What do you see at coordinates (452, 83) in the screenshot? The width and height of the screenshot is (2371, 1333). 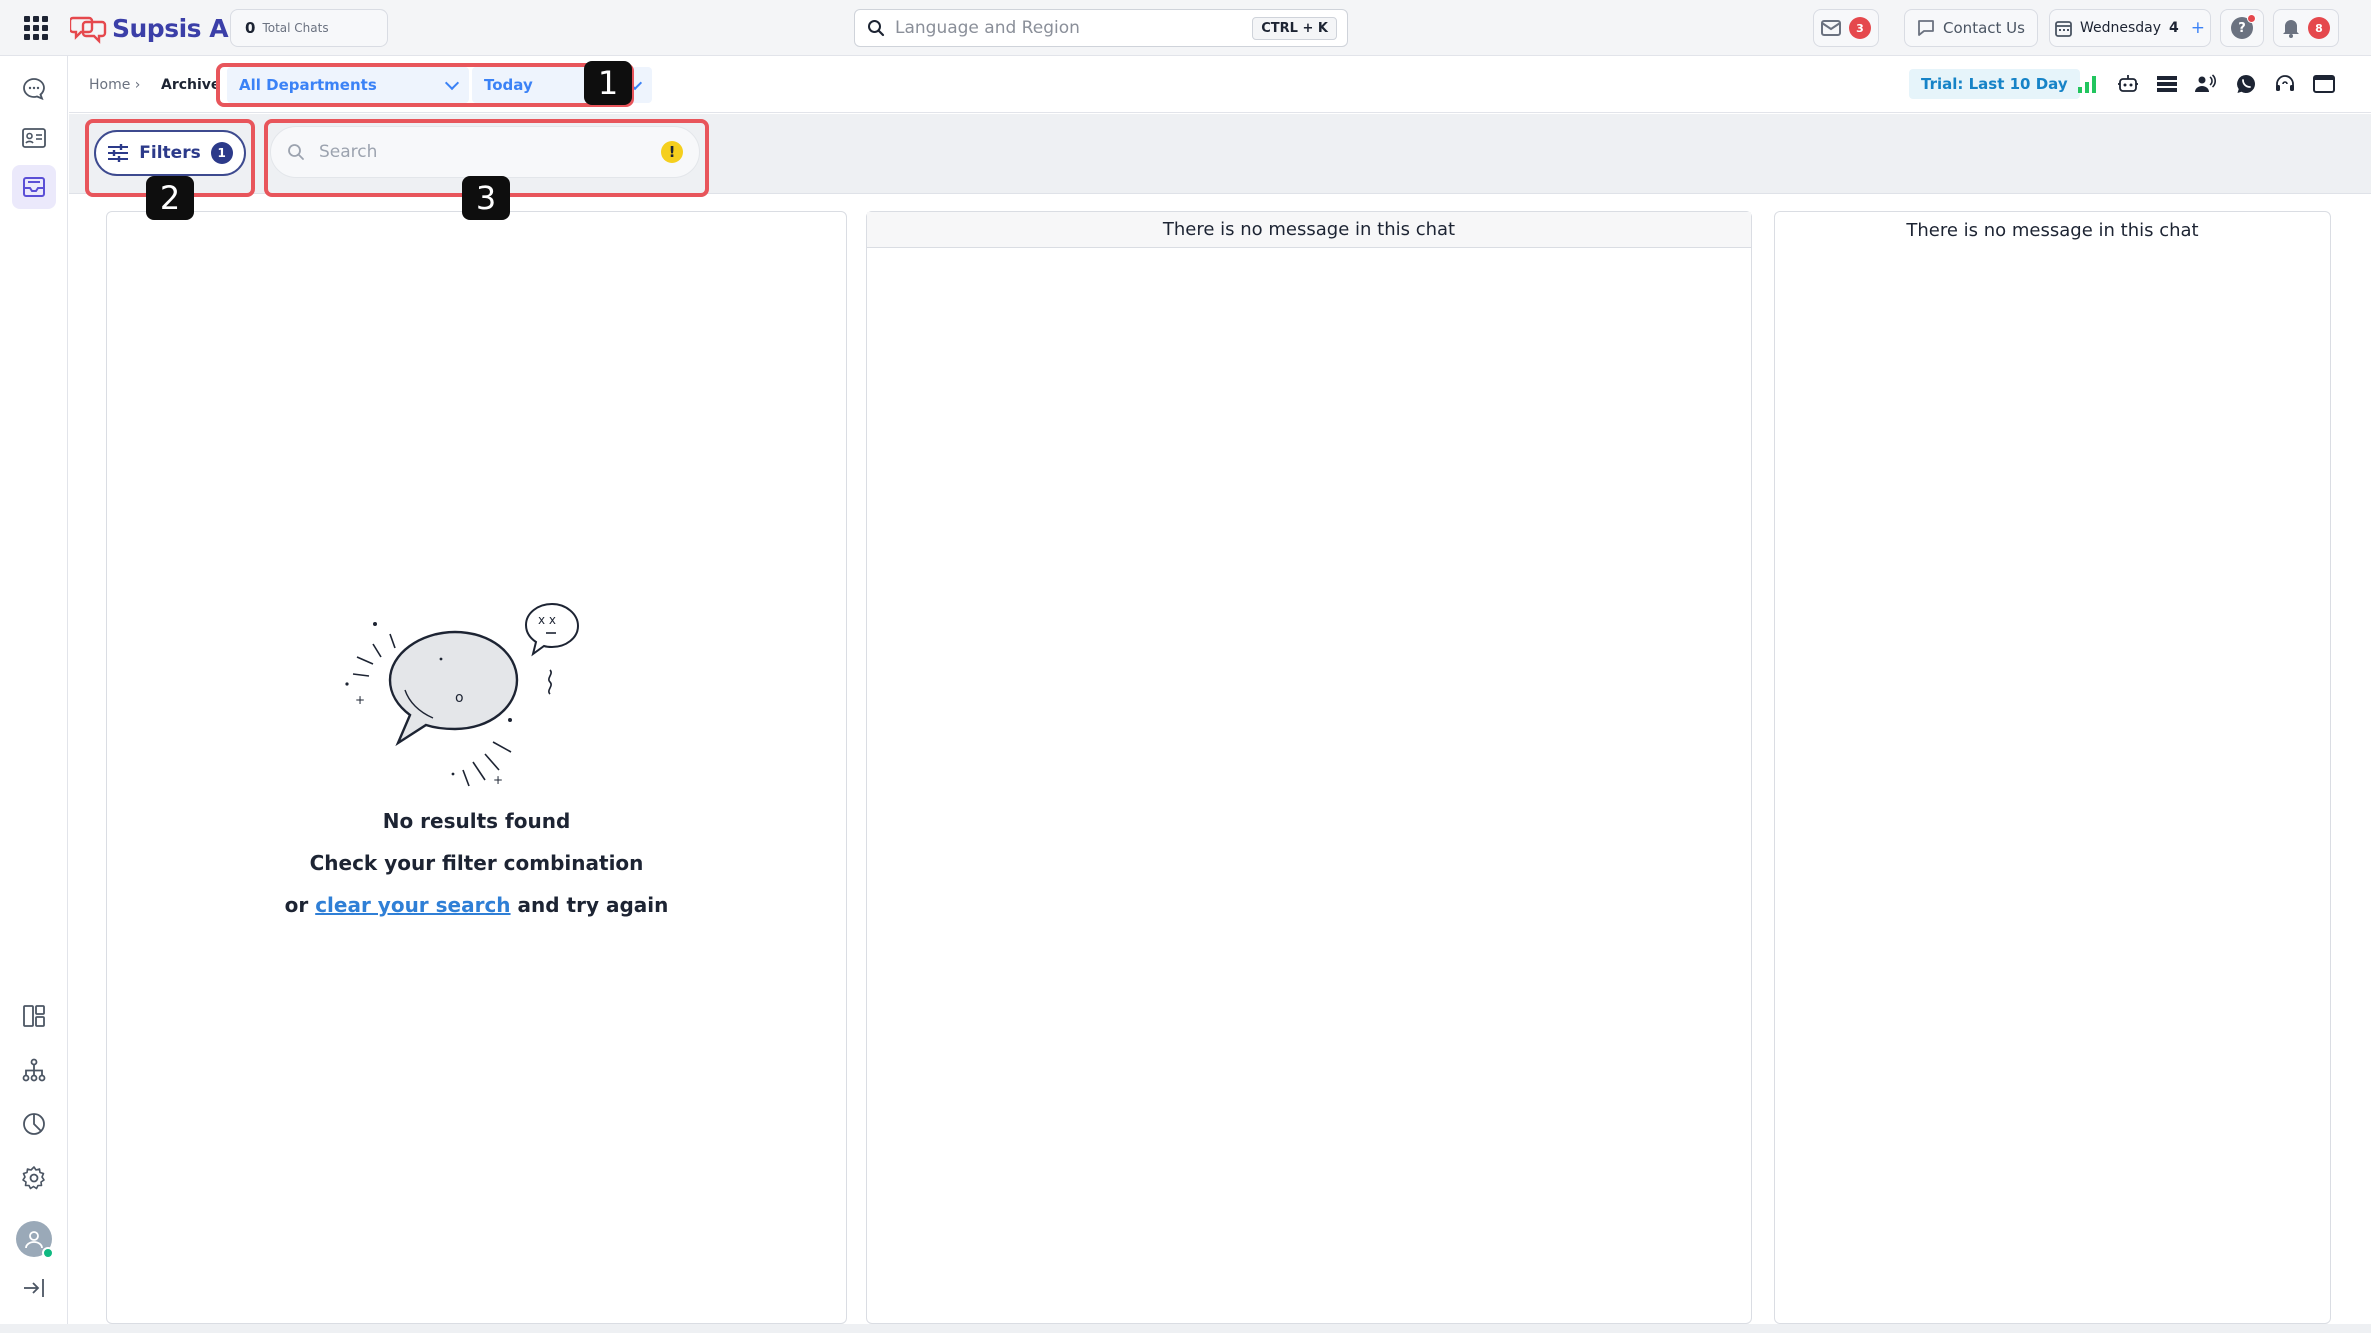 I see `chevron-down-icon` at bounding box center [452, 83].